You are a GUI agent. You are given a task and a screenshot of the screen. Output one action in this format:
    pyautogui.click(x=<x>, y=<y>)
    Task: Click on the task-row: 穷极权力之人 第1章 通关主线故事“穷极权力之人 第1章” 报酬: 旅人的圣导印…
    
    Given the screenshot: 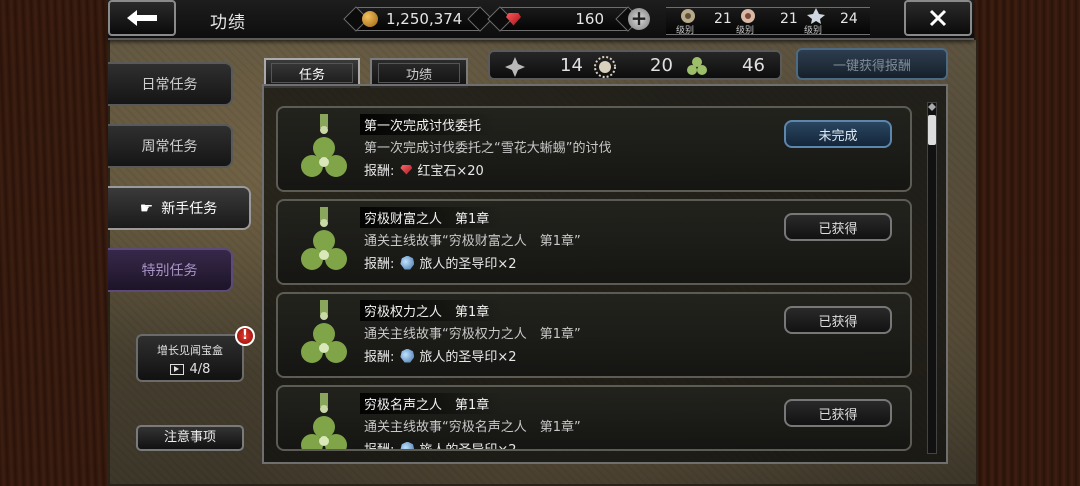 What is the action you would take?
    pyautogui.click(x=594, y=335)
    